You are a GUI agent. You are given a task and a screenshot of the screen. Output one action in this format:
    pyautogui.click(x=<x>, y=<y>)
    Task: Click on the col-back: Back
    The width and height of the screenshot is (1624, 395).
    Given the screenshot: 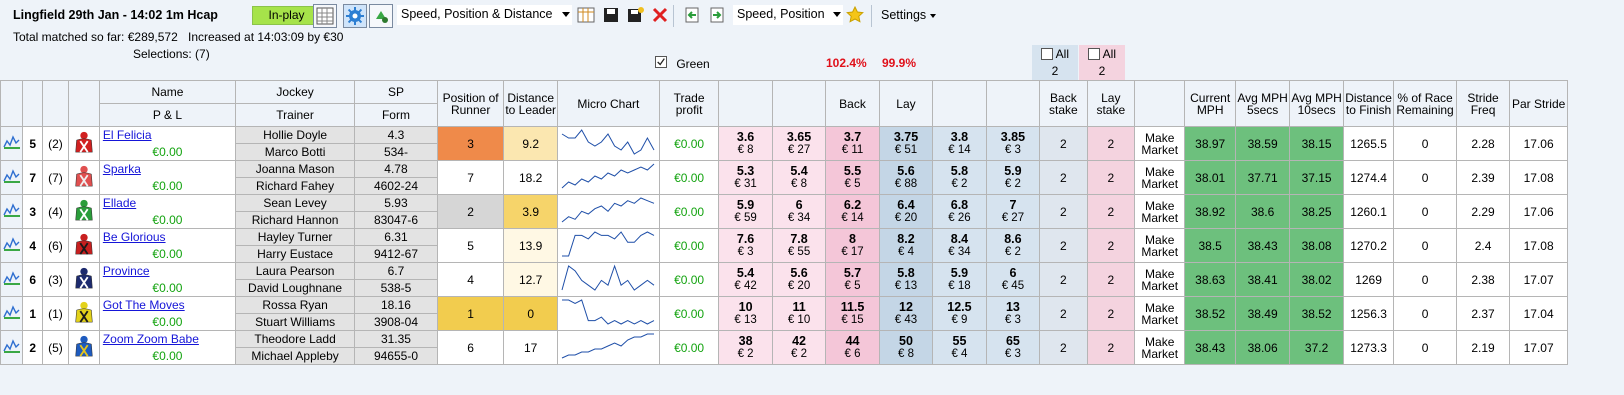 What is the action you would take?
    pyautogui.click(x=852, y=103)
    